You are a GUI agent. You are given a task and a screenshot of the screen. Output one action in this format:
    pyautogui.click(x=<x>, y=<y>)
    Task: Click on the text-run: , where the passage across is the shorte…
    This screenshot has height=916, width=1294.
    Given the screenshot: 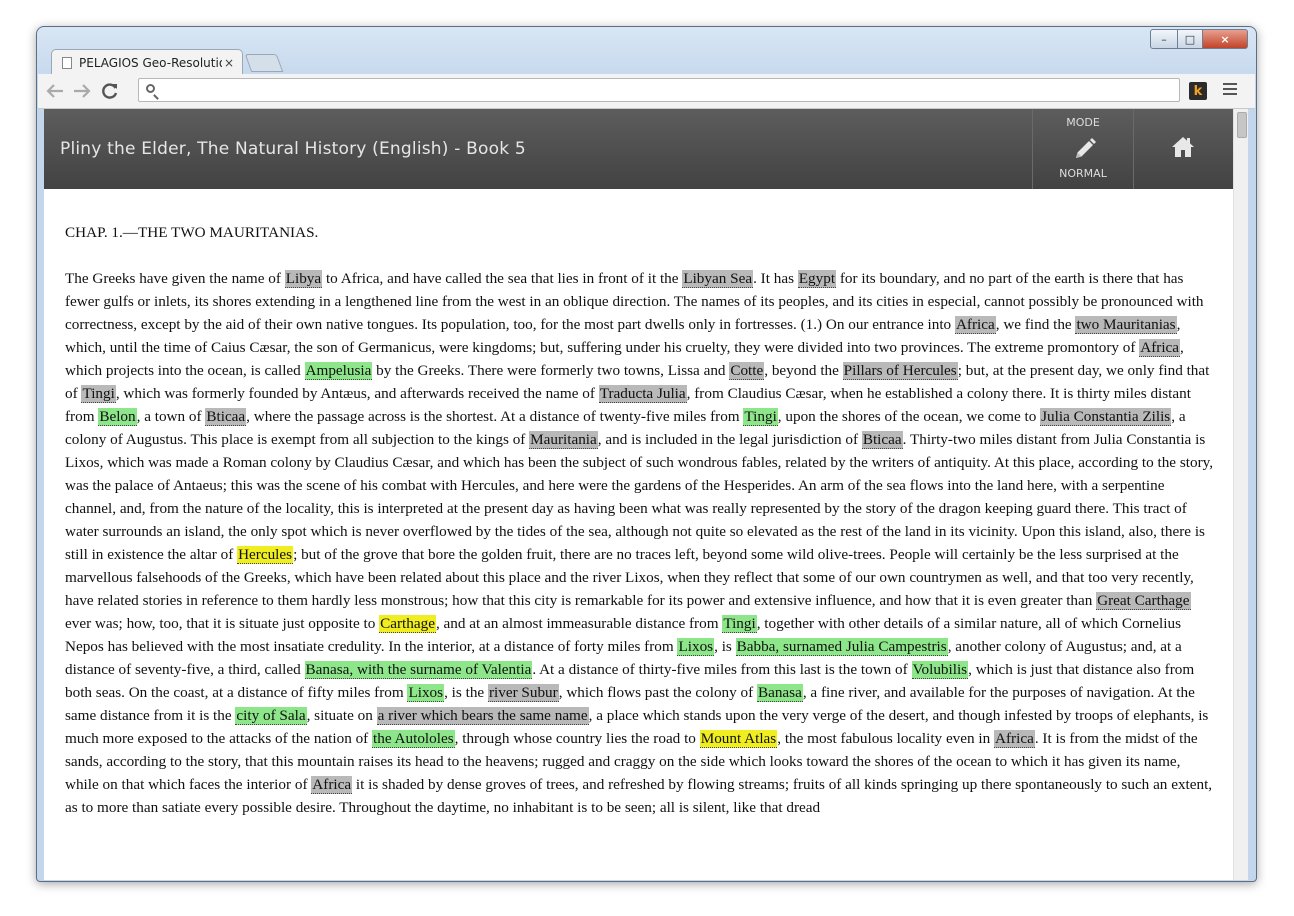 What is the action you would take?
    pyautogui.click(x=495, y=416)
    